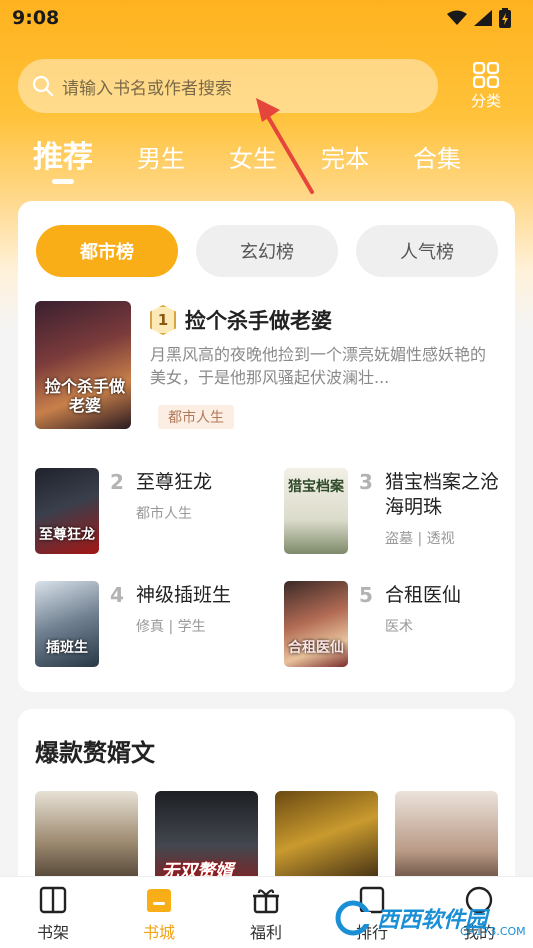  I want to click on gift-icon, so click(266, 901).